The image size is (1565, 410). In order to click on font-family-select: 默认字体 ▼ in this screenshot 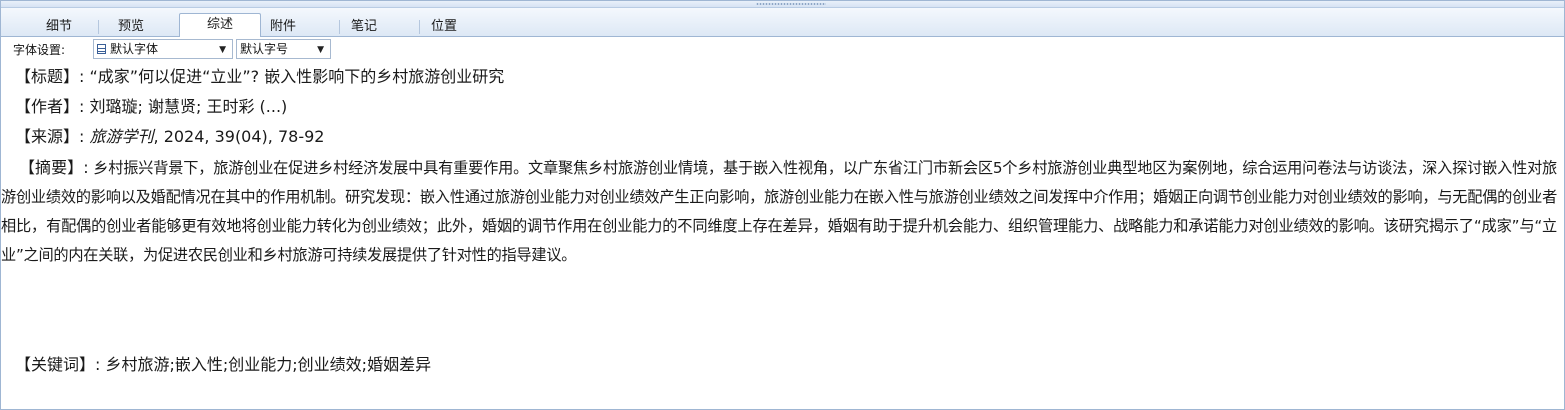, I will do `click(163, 49)`.